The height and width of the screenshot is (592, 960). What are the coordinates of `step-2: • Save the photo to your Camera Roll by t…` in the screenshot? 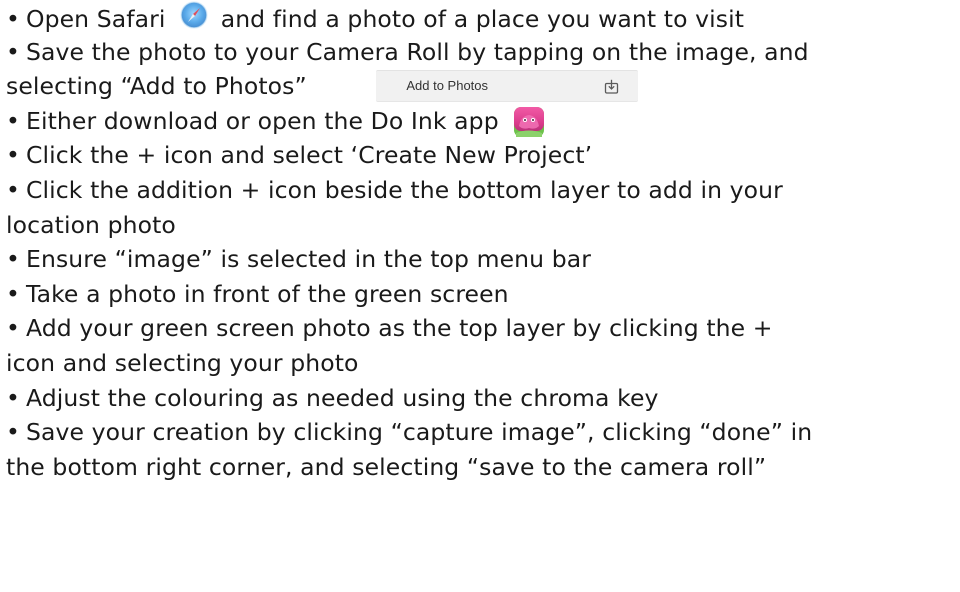 It's located at (481, 52).